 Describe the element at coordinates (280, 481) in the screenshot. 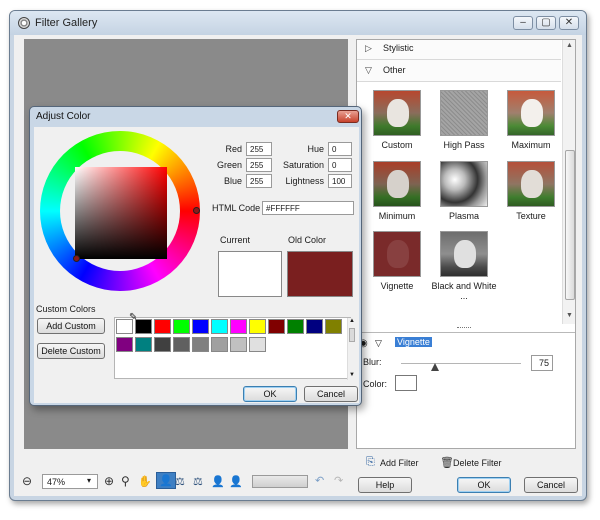

I see `progress-bar` at that location.